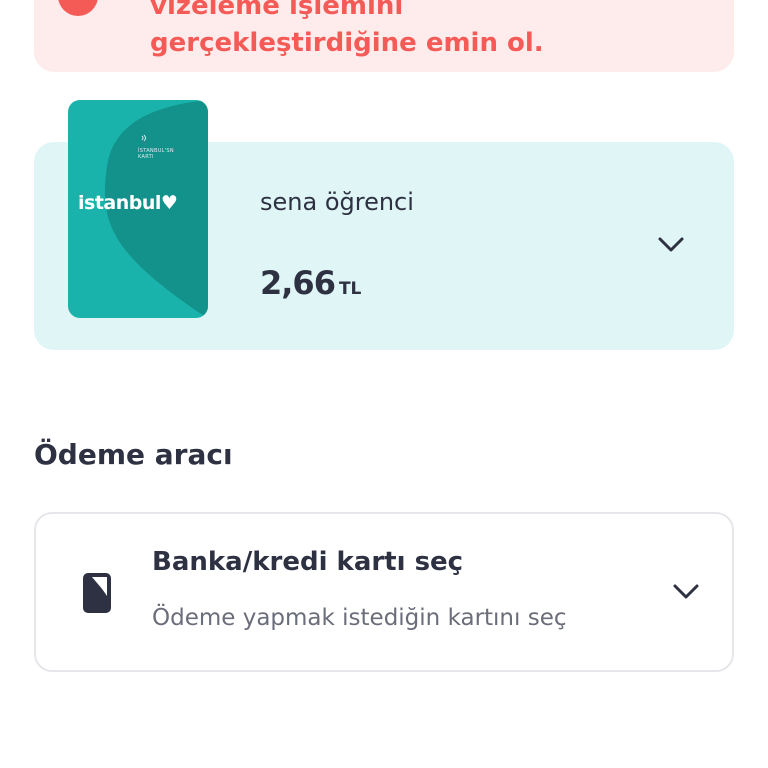  Describe the element at coordinates (359, 618) in the screenshot. I see `payment-selector-subtitle: Ödeme yapmak istediğin kartını seç` at that location.